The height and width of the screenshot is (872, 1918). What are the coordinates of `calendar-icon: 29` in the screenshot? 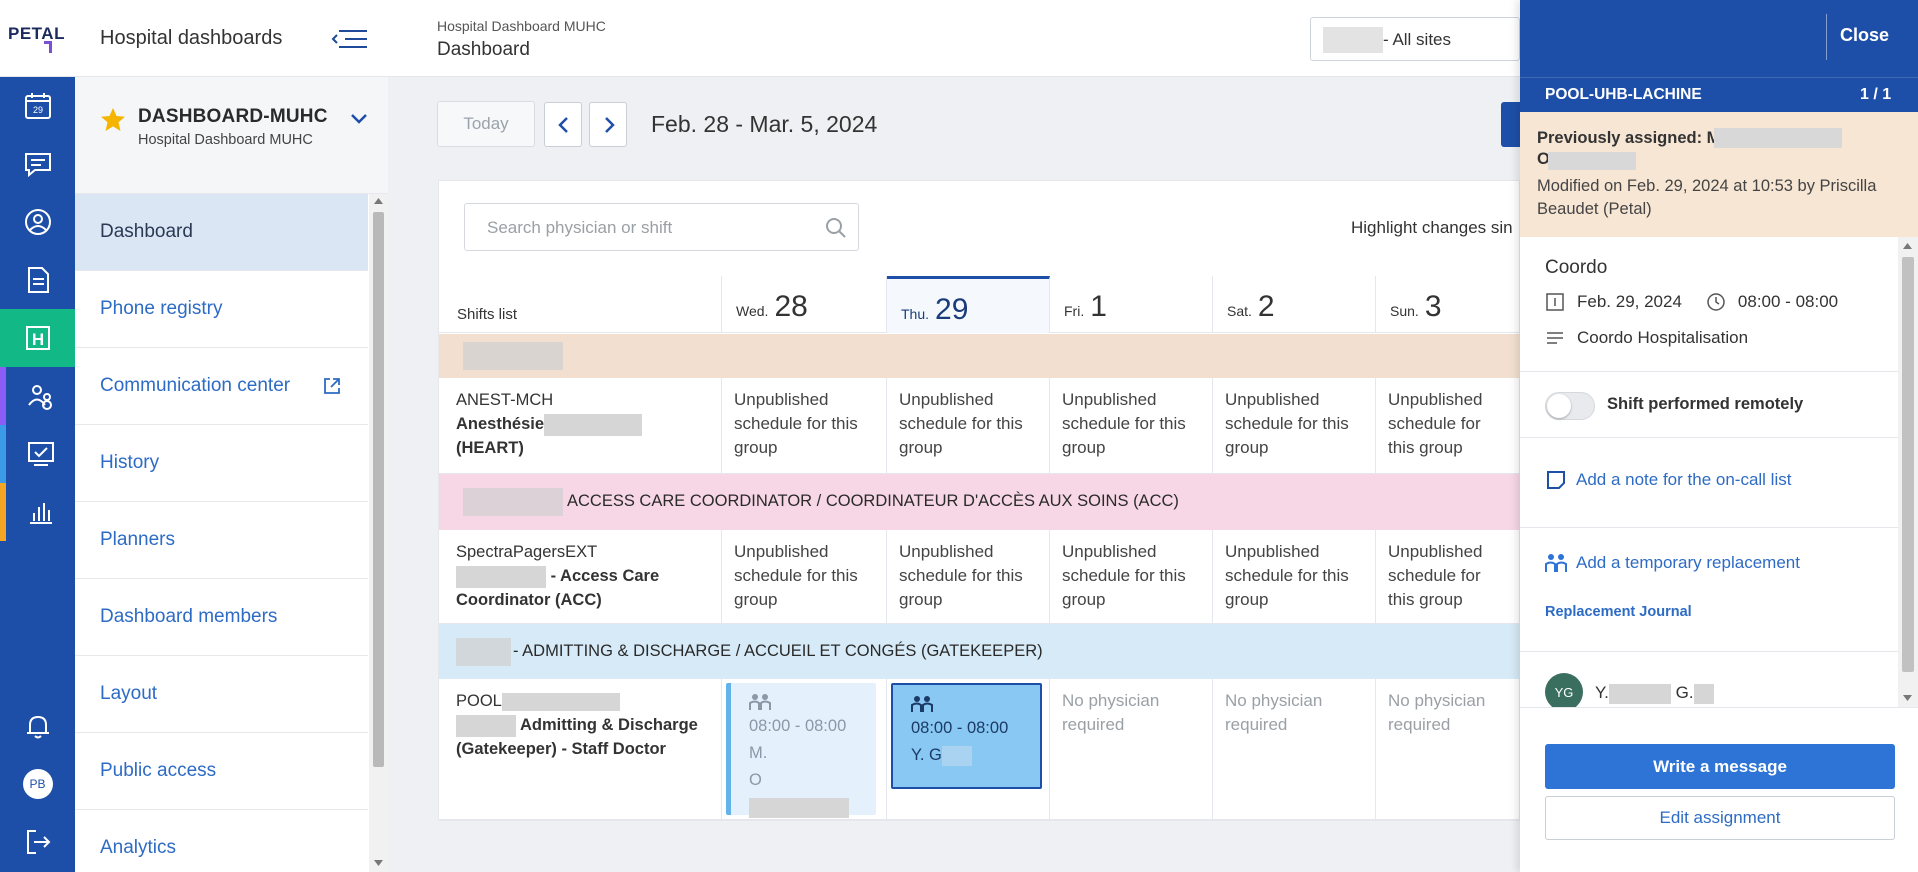 It's located at (37, 106).